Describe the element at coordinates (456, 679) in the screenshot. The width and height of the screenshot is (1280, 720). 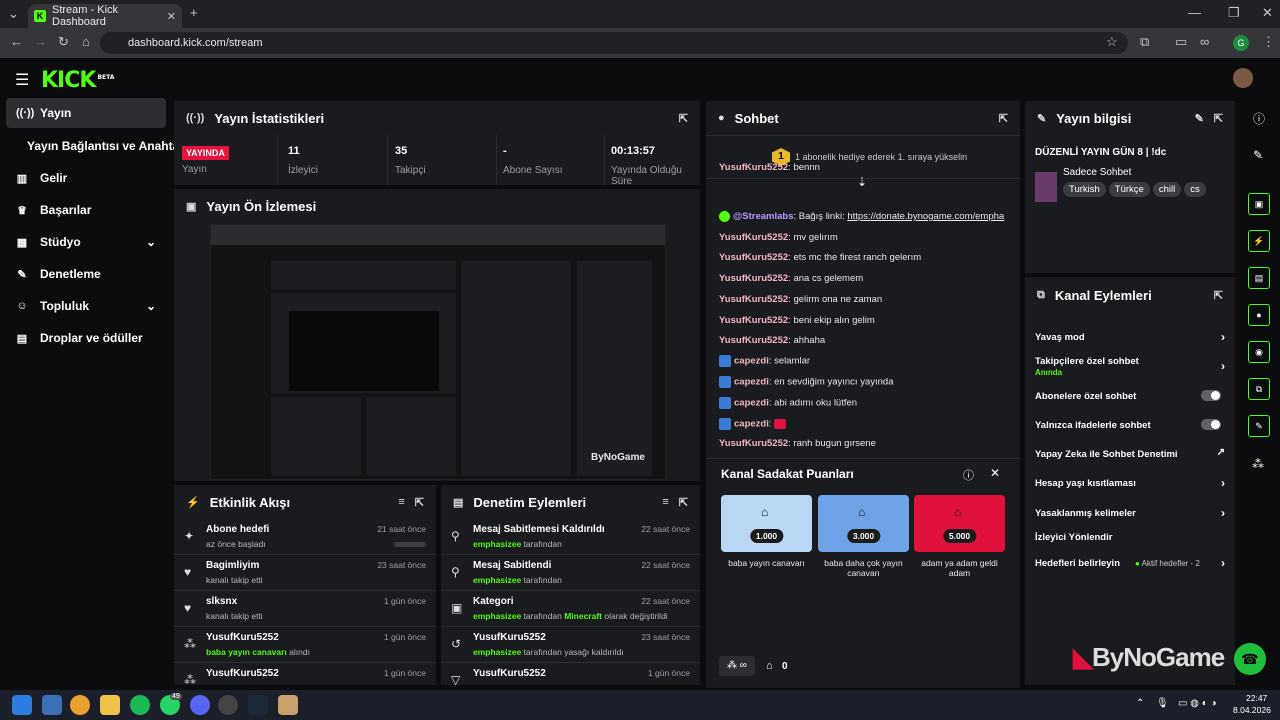
I see `chevron-down-icon: ▽` at that location.